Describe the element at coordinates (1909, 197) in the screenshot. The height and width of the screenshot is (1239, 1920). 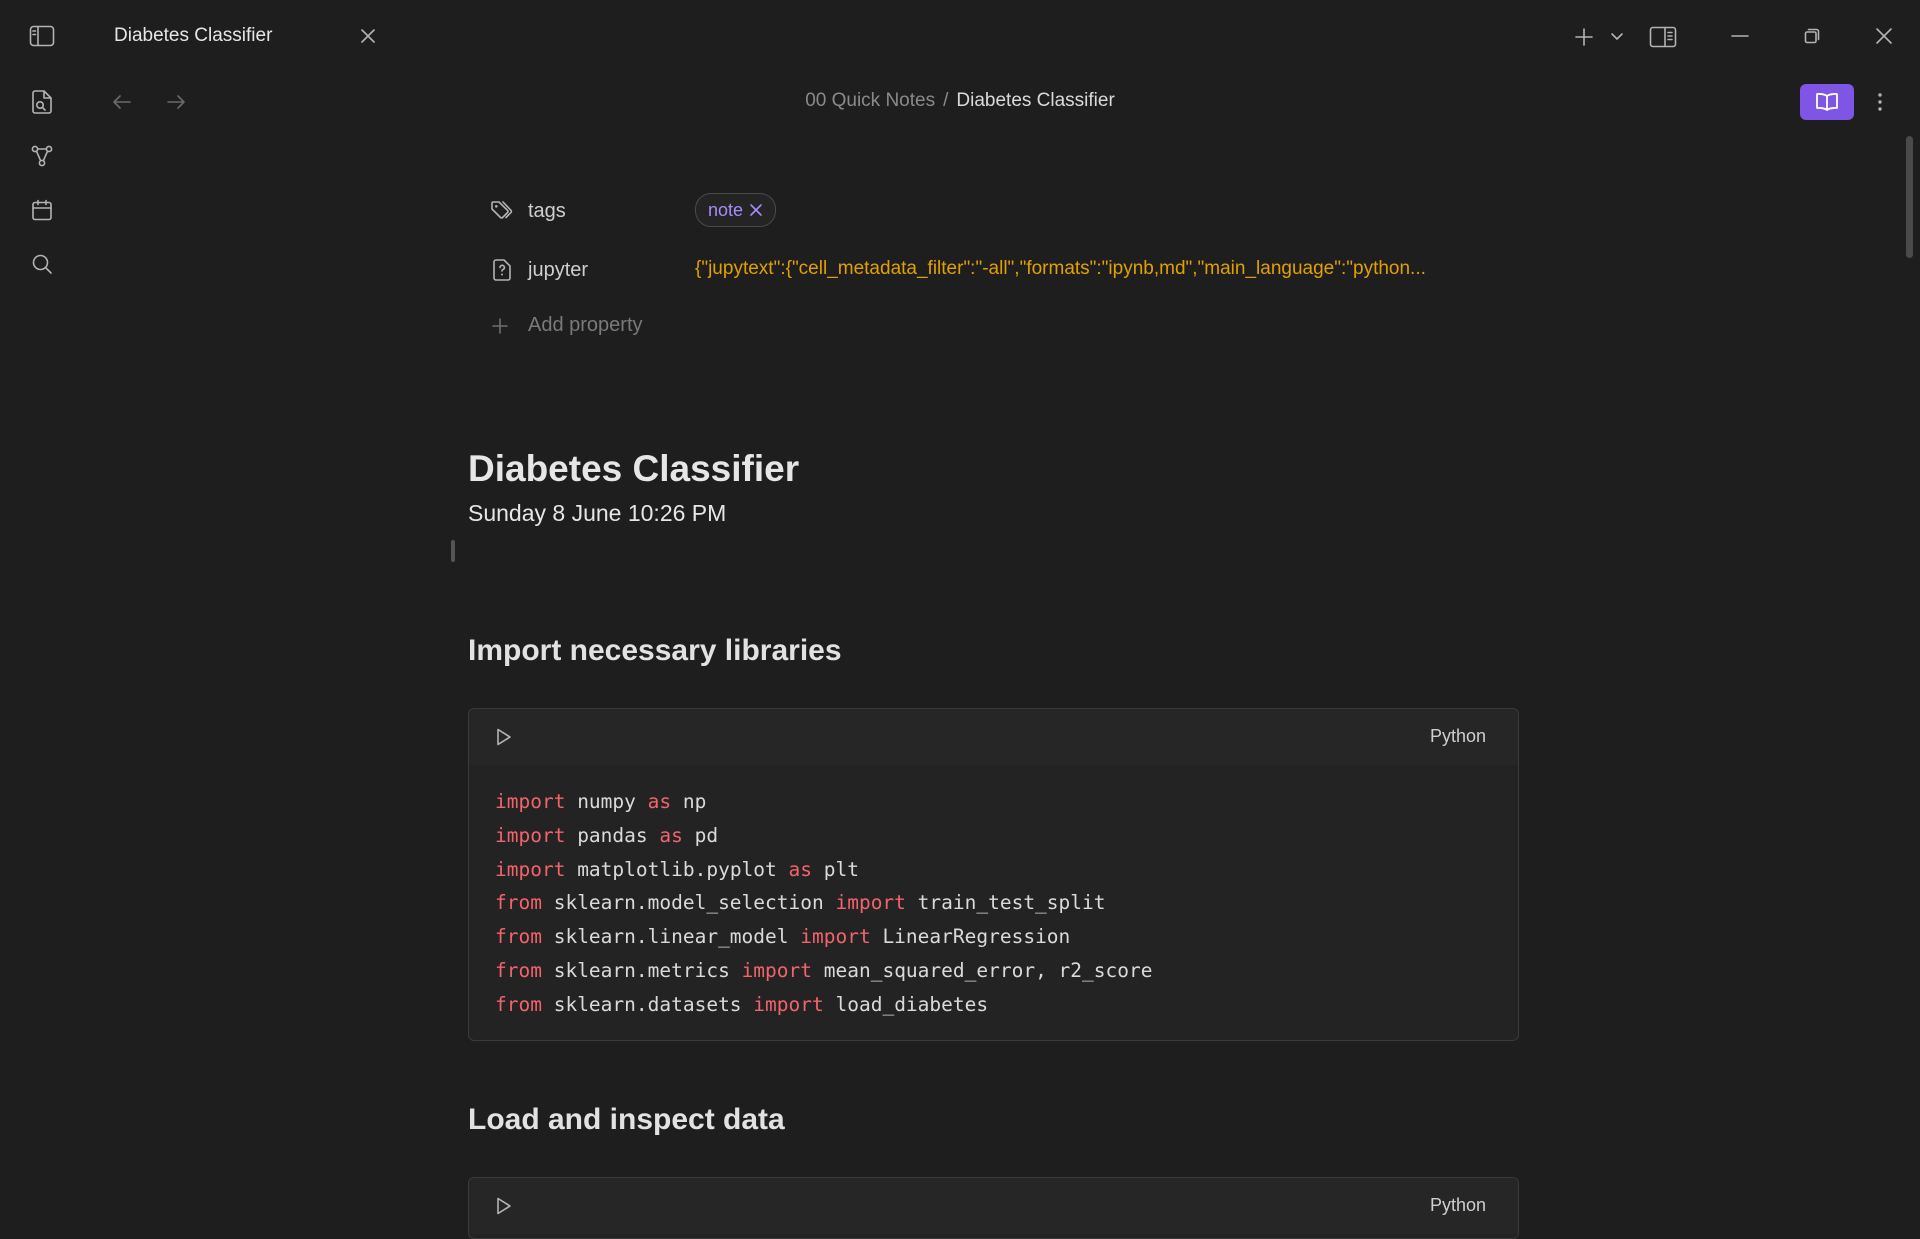
I see `vertical-scrollbar` at that location.